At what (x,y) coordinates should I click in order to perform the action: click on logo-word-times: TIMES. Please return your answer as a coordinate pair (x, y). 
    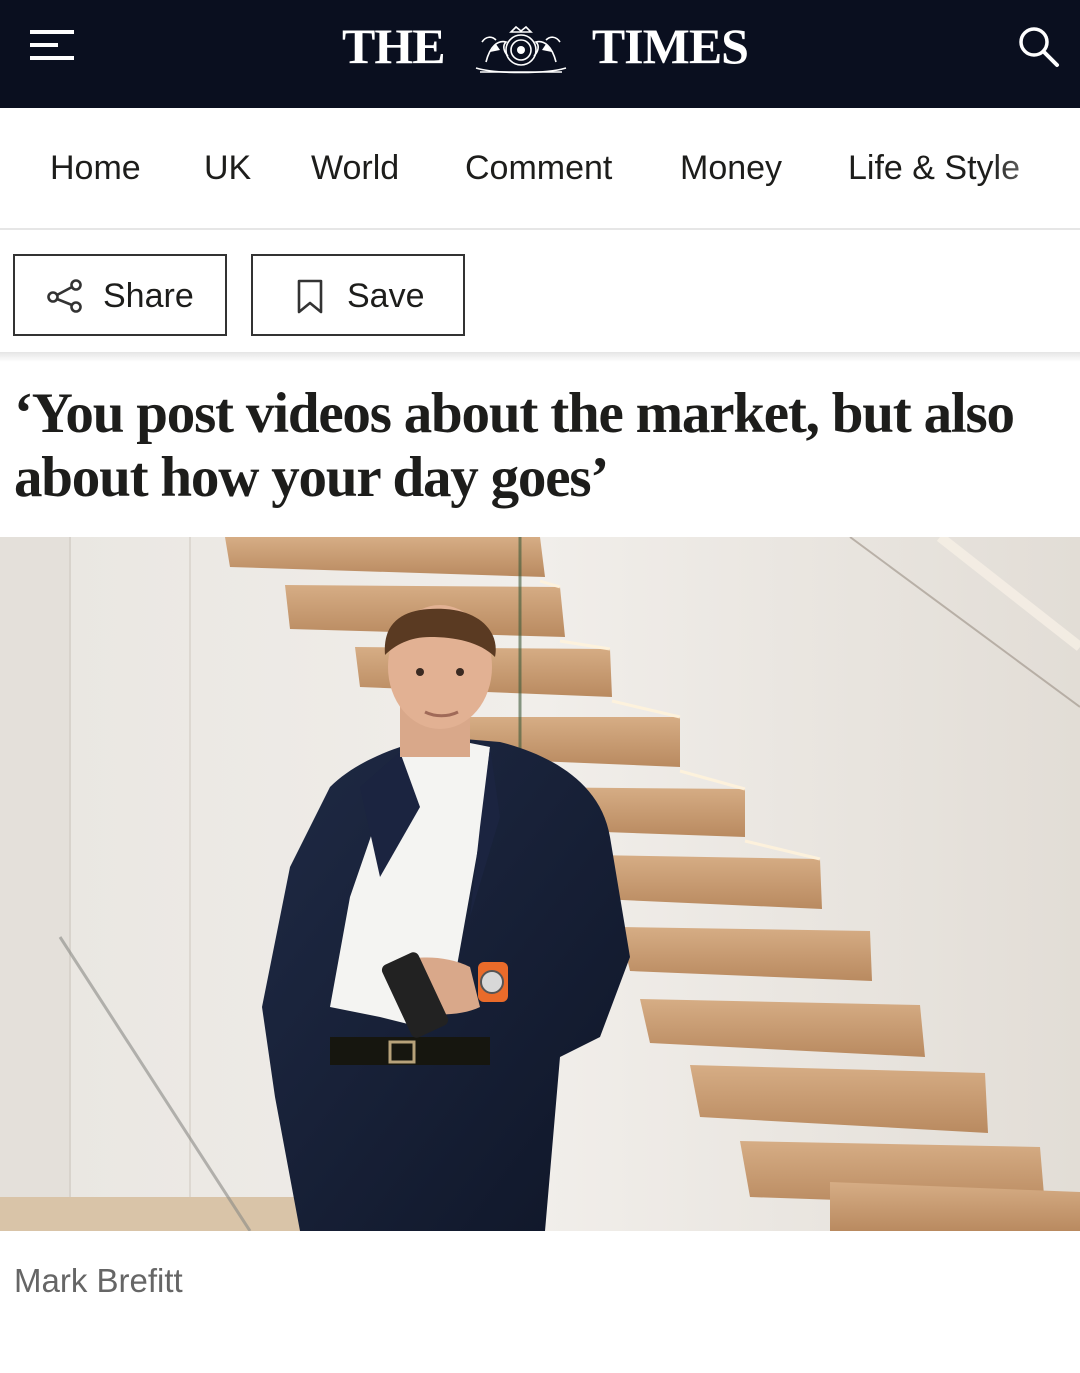
    Looking at the image, I should click on (670, 46).